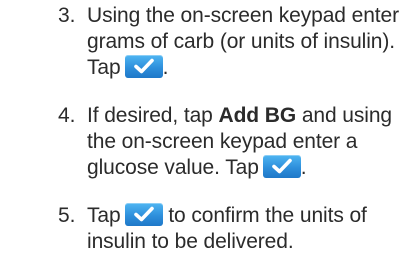 Image resolution: width=412 pixels, height=262 pixels. Describe the element at coordinates (67, 215) in the screenshot. I see `step-number: 5.` at that location.